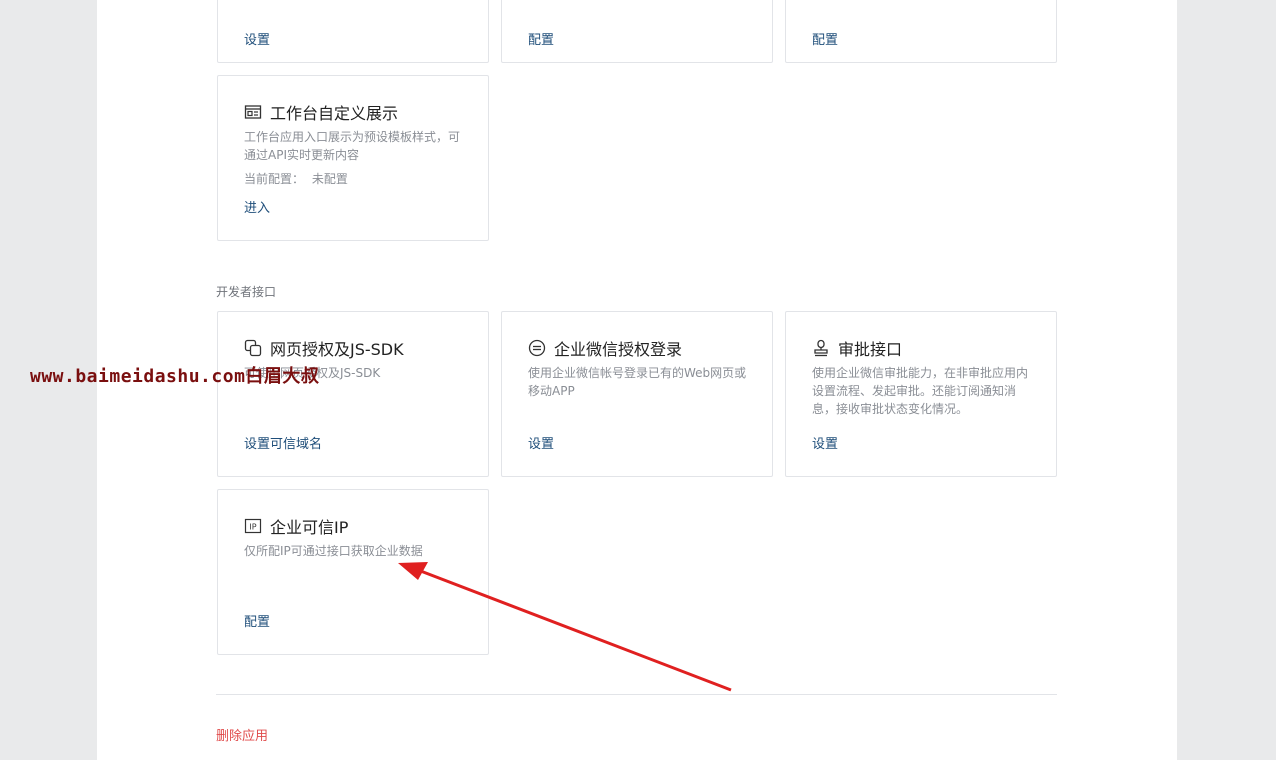 This screenshot has width=1276, height=760. Describe the element at coordinates (541, 442) in the screenshot. I see `wecom-login-link: 设置` at that location.